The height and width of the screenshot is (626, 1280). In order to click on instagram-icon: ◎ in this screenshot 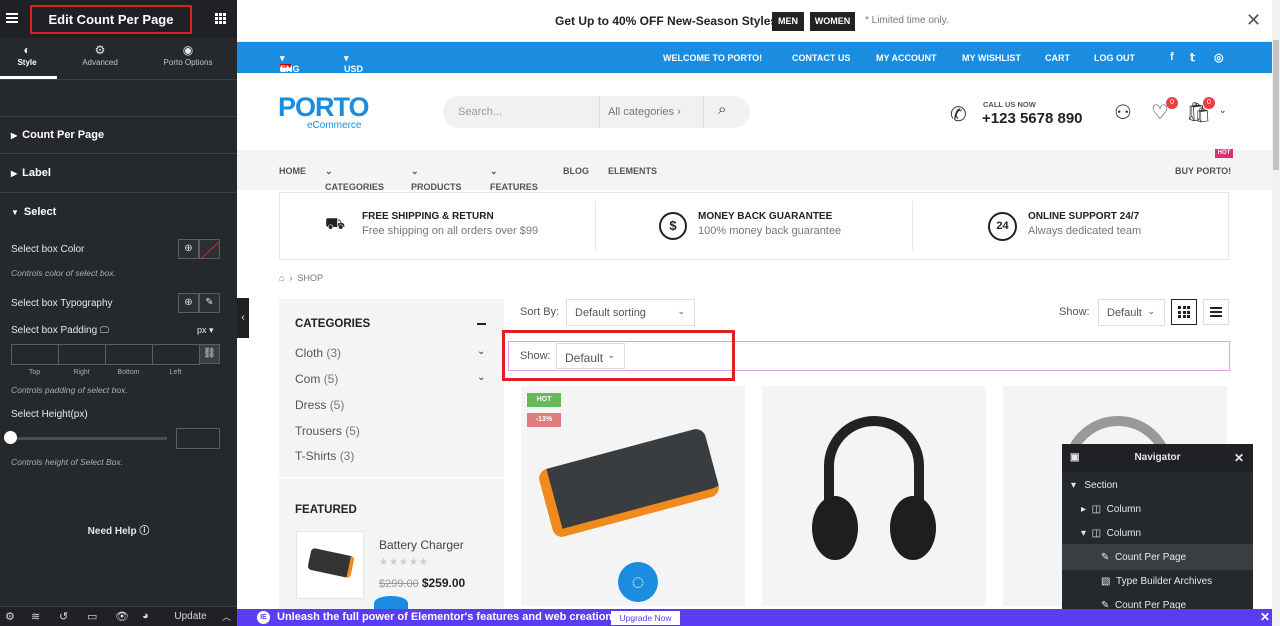, I will do `click(1219, 57)`.